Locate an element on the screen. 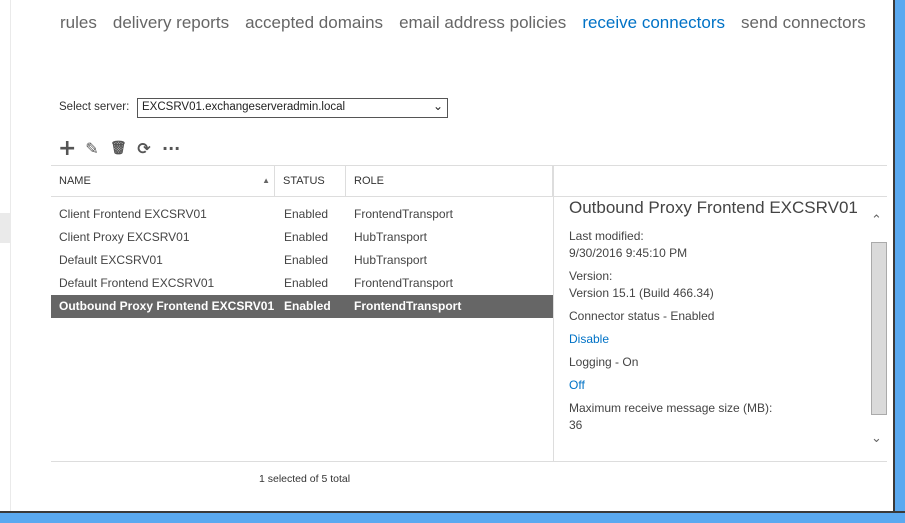 This screenshot has height=523, width=905. max-size-label: Maximum receive message size (MB): is located at coordinates (671, 408).